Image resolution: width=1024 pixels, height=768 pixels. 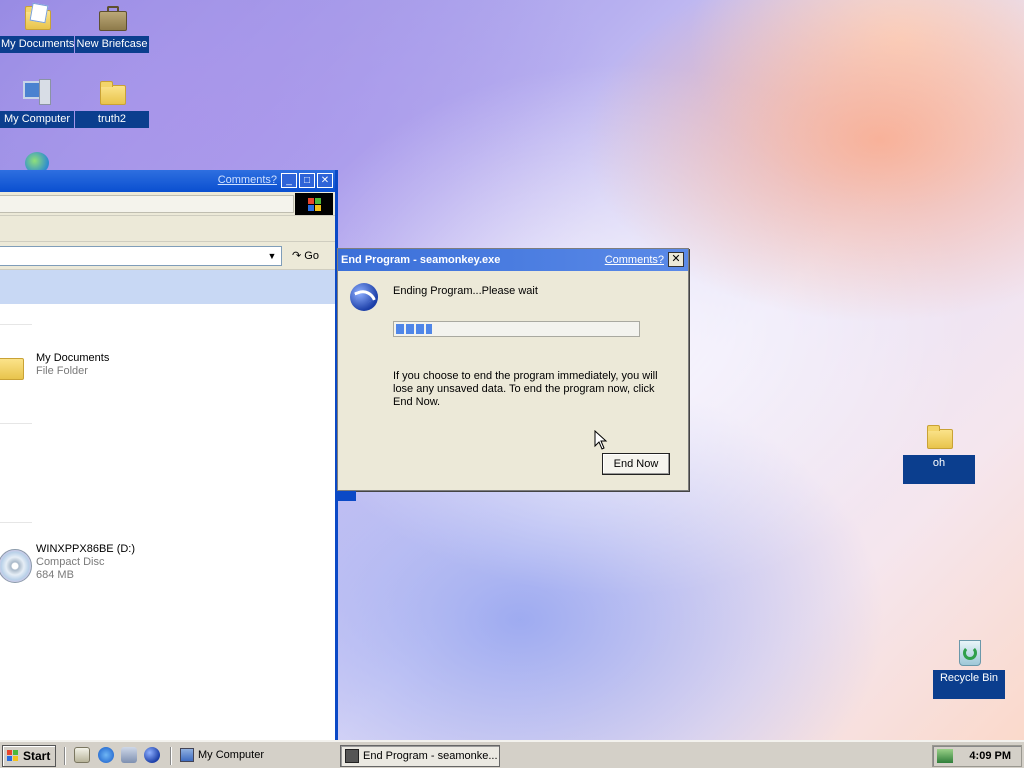 I want to click on dialog-title: End Program - seamonkey.exe, so click(x=421, y=260).